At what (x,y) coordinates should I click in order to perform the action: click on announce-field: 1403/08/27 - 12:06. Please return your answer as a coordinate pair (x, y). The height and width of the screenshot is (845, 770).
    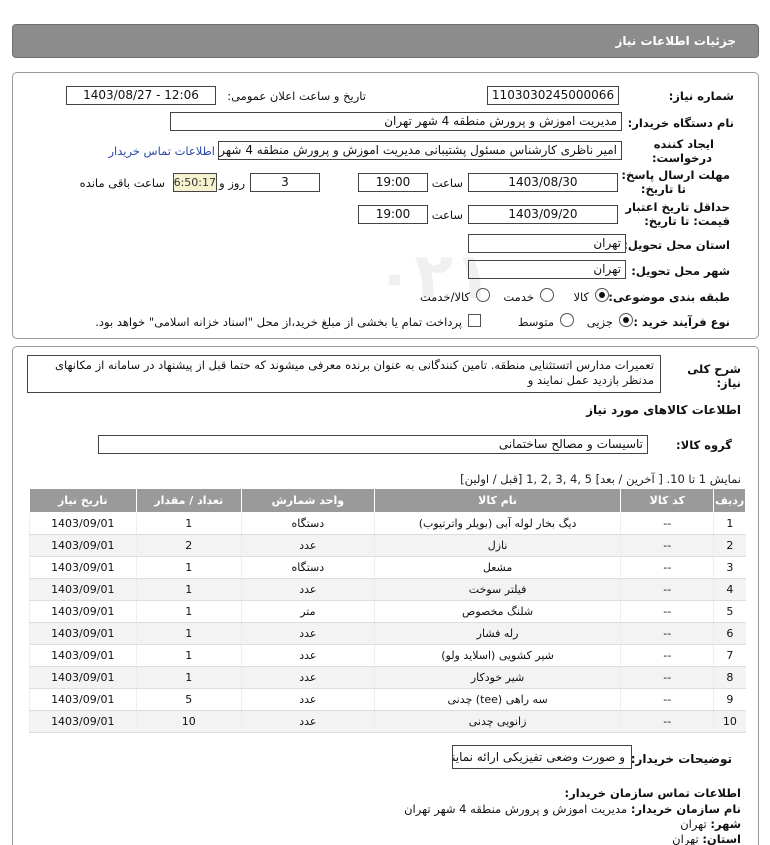
    Looking at the image, I should click on (141, 95).